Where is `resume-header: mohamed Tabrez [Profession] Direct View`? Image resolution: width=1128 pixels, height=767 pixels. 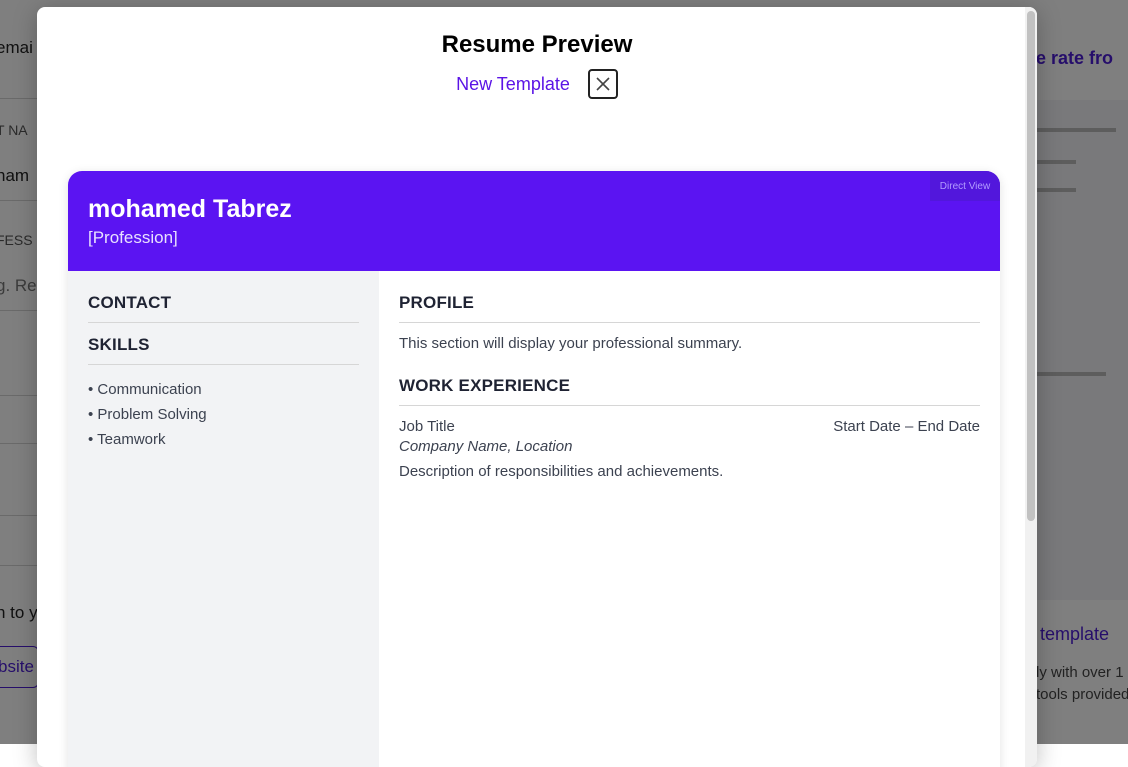
resume-header: mohamed Tabrez [Profession] Direct View is located at coordinates (534, 221).